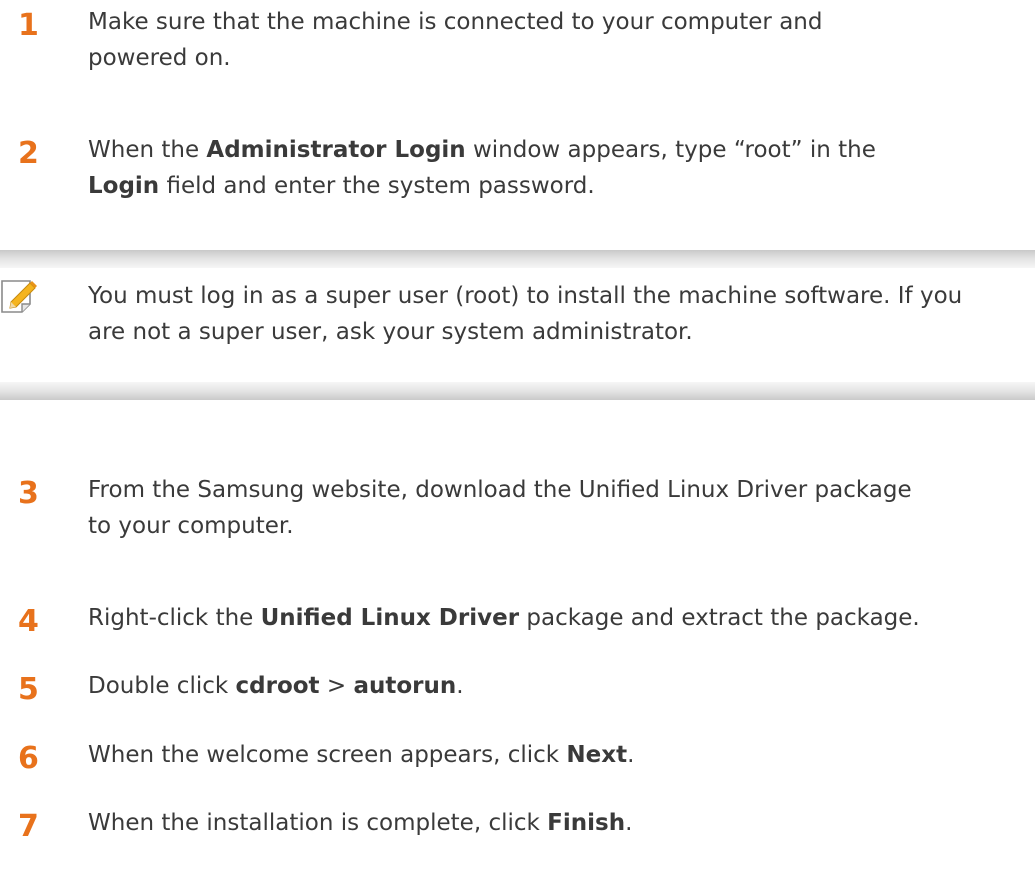  What do you see at coordinates (28, 758) in the screenshot?
I see `step-number: 6` at bounding box center [28, 758].